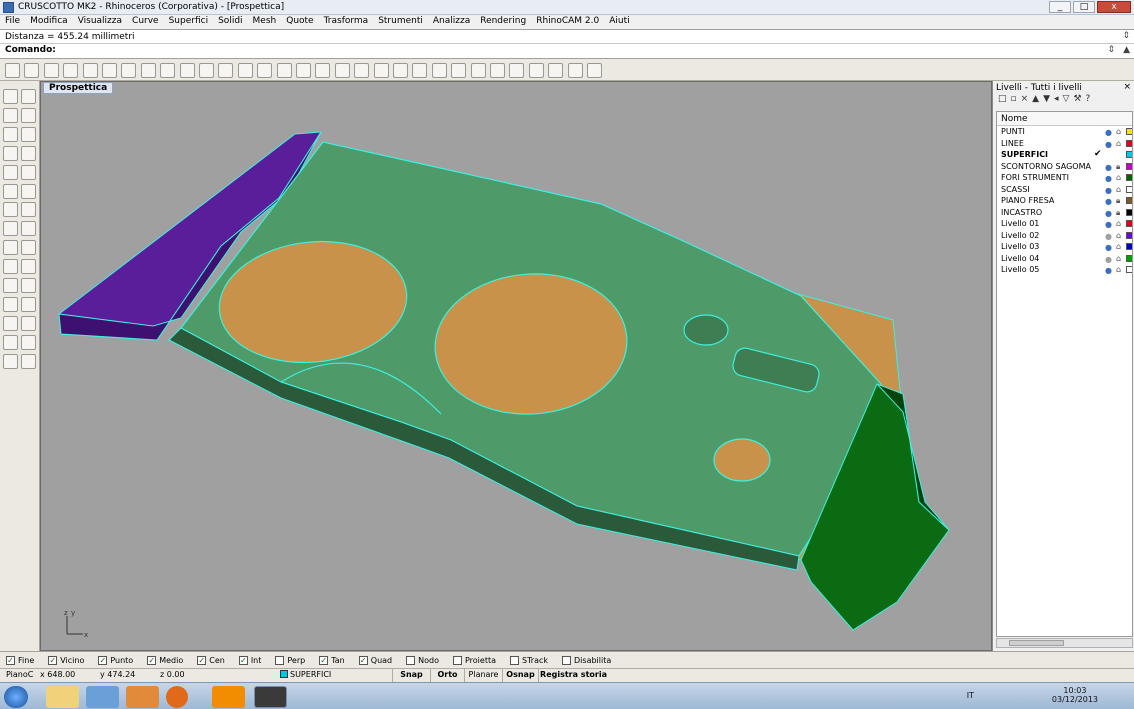 The height and width of the screenshot is (709, 1134). Describe the element at coordinates (573, 675) in the screenshot. I see `record-history-toggle: Registra storia` at that location.